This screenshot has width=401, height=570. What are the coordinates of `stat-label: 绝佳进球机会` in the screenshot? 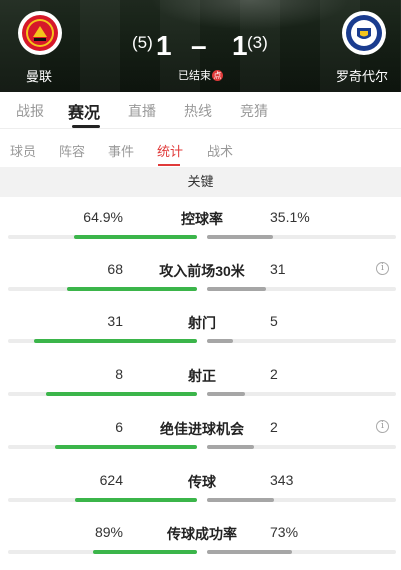 It's located at (202, 429).